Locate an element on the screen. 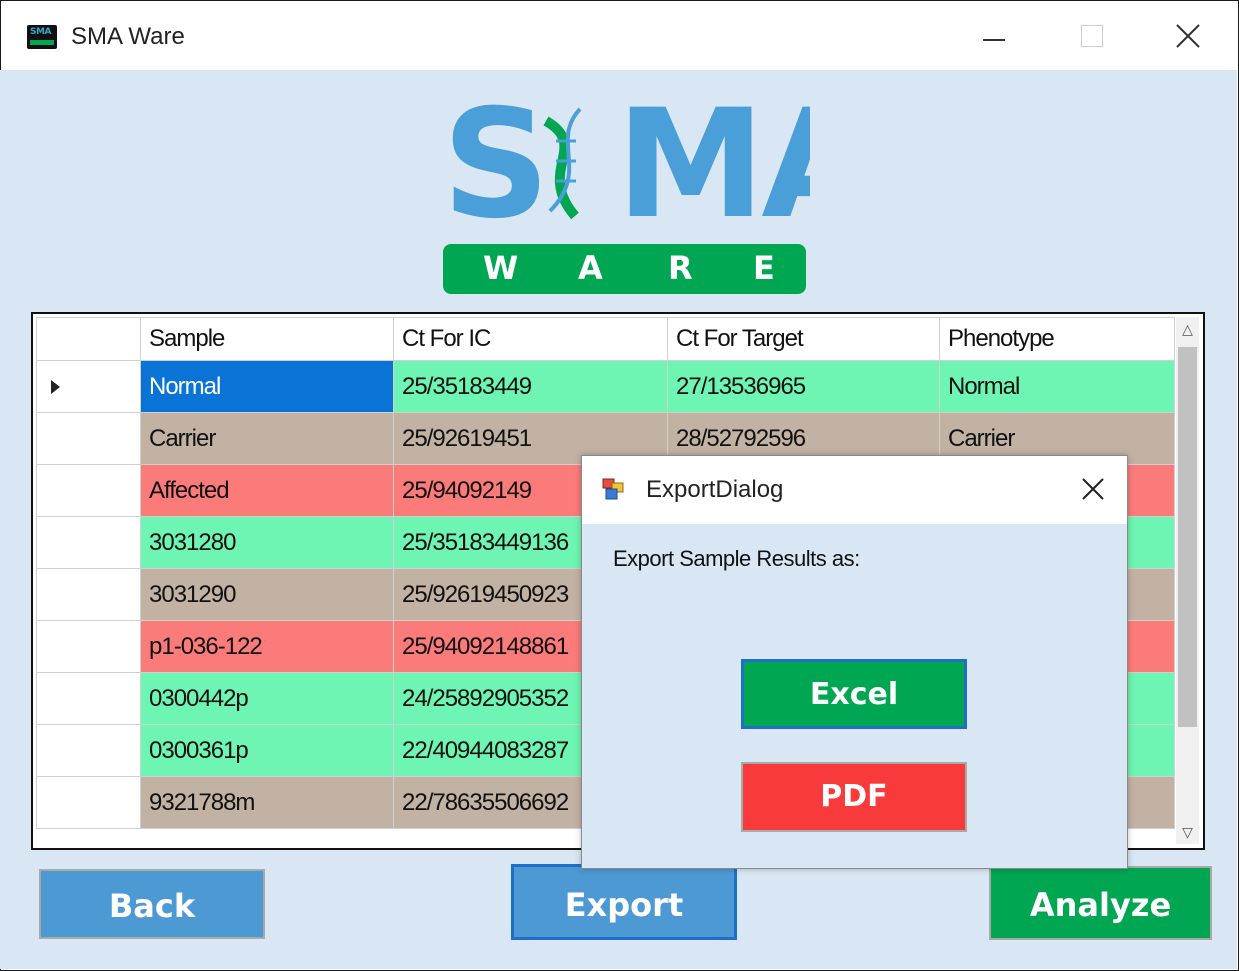 This screenshot has width=1239, height=971. scroll-up-icon: △ is located at coordinates (1187, 329).